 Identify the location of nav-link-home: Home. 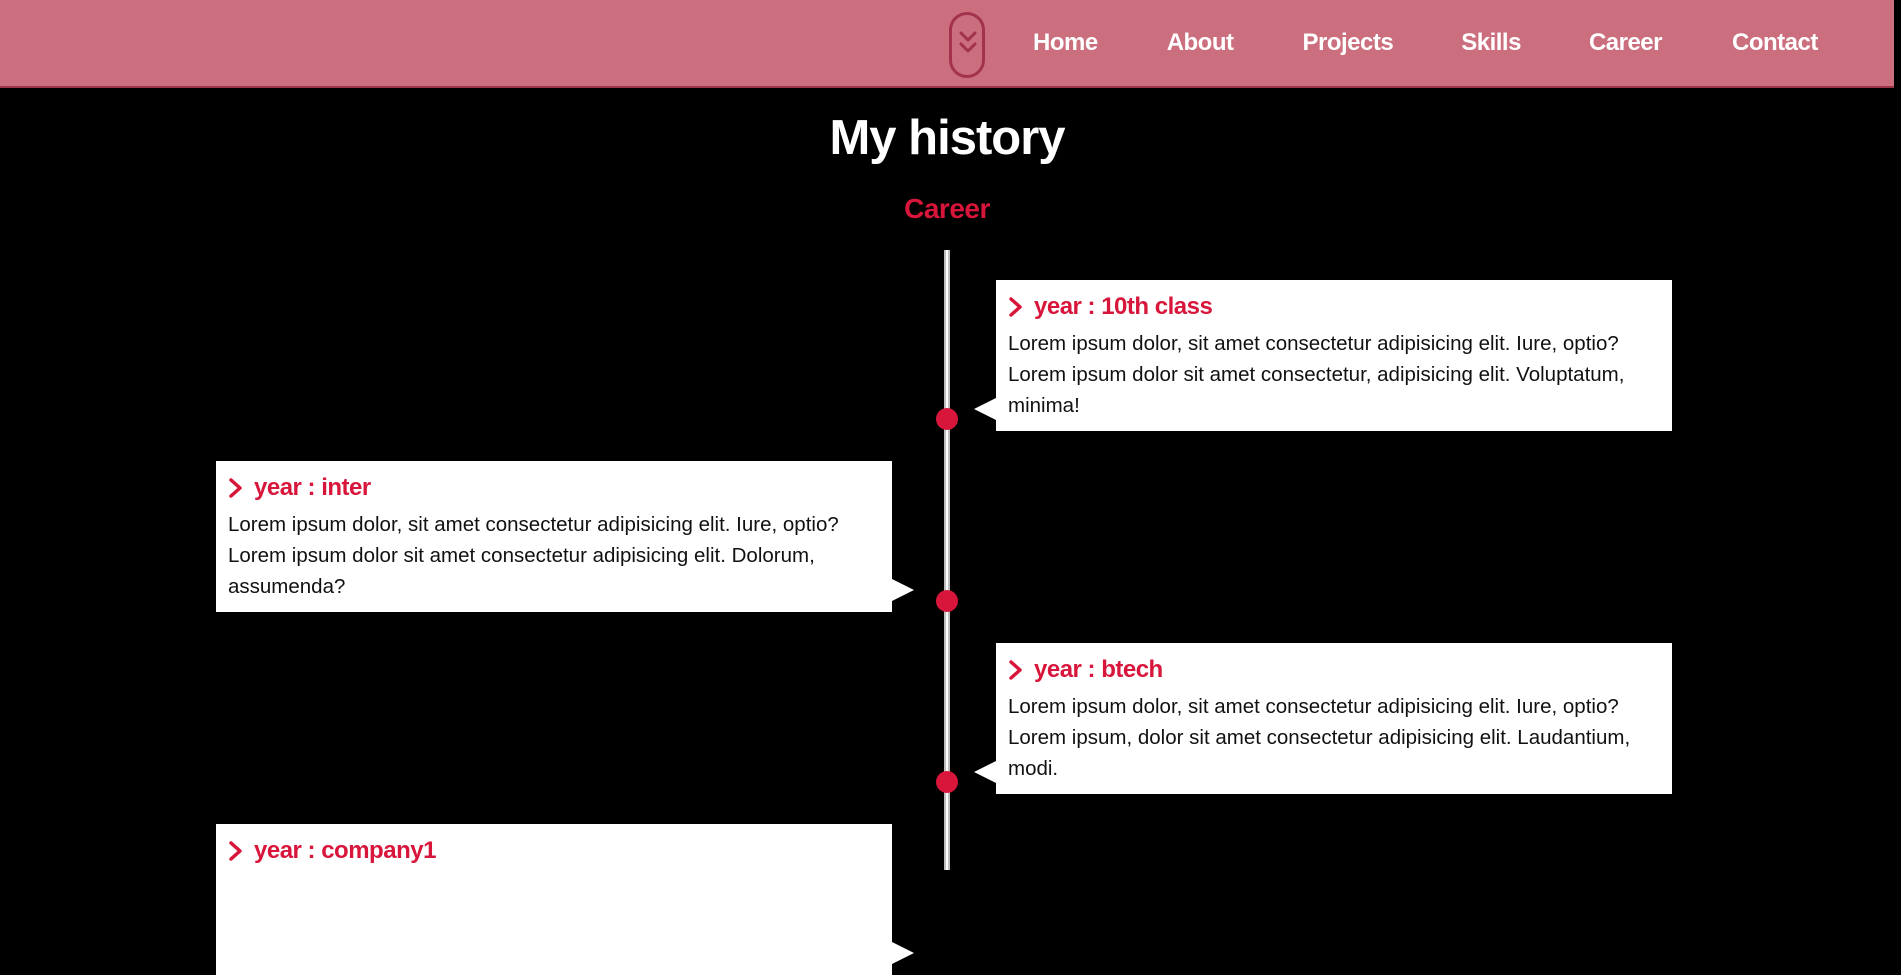
(1065, 43).